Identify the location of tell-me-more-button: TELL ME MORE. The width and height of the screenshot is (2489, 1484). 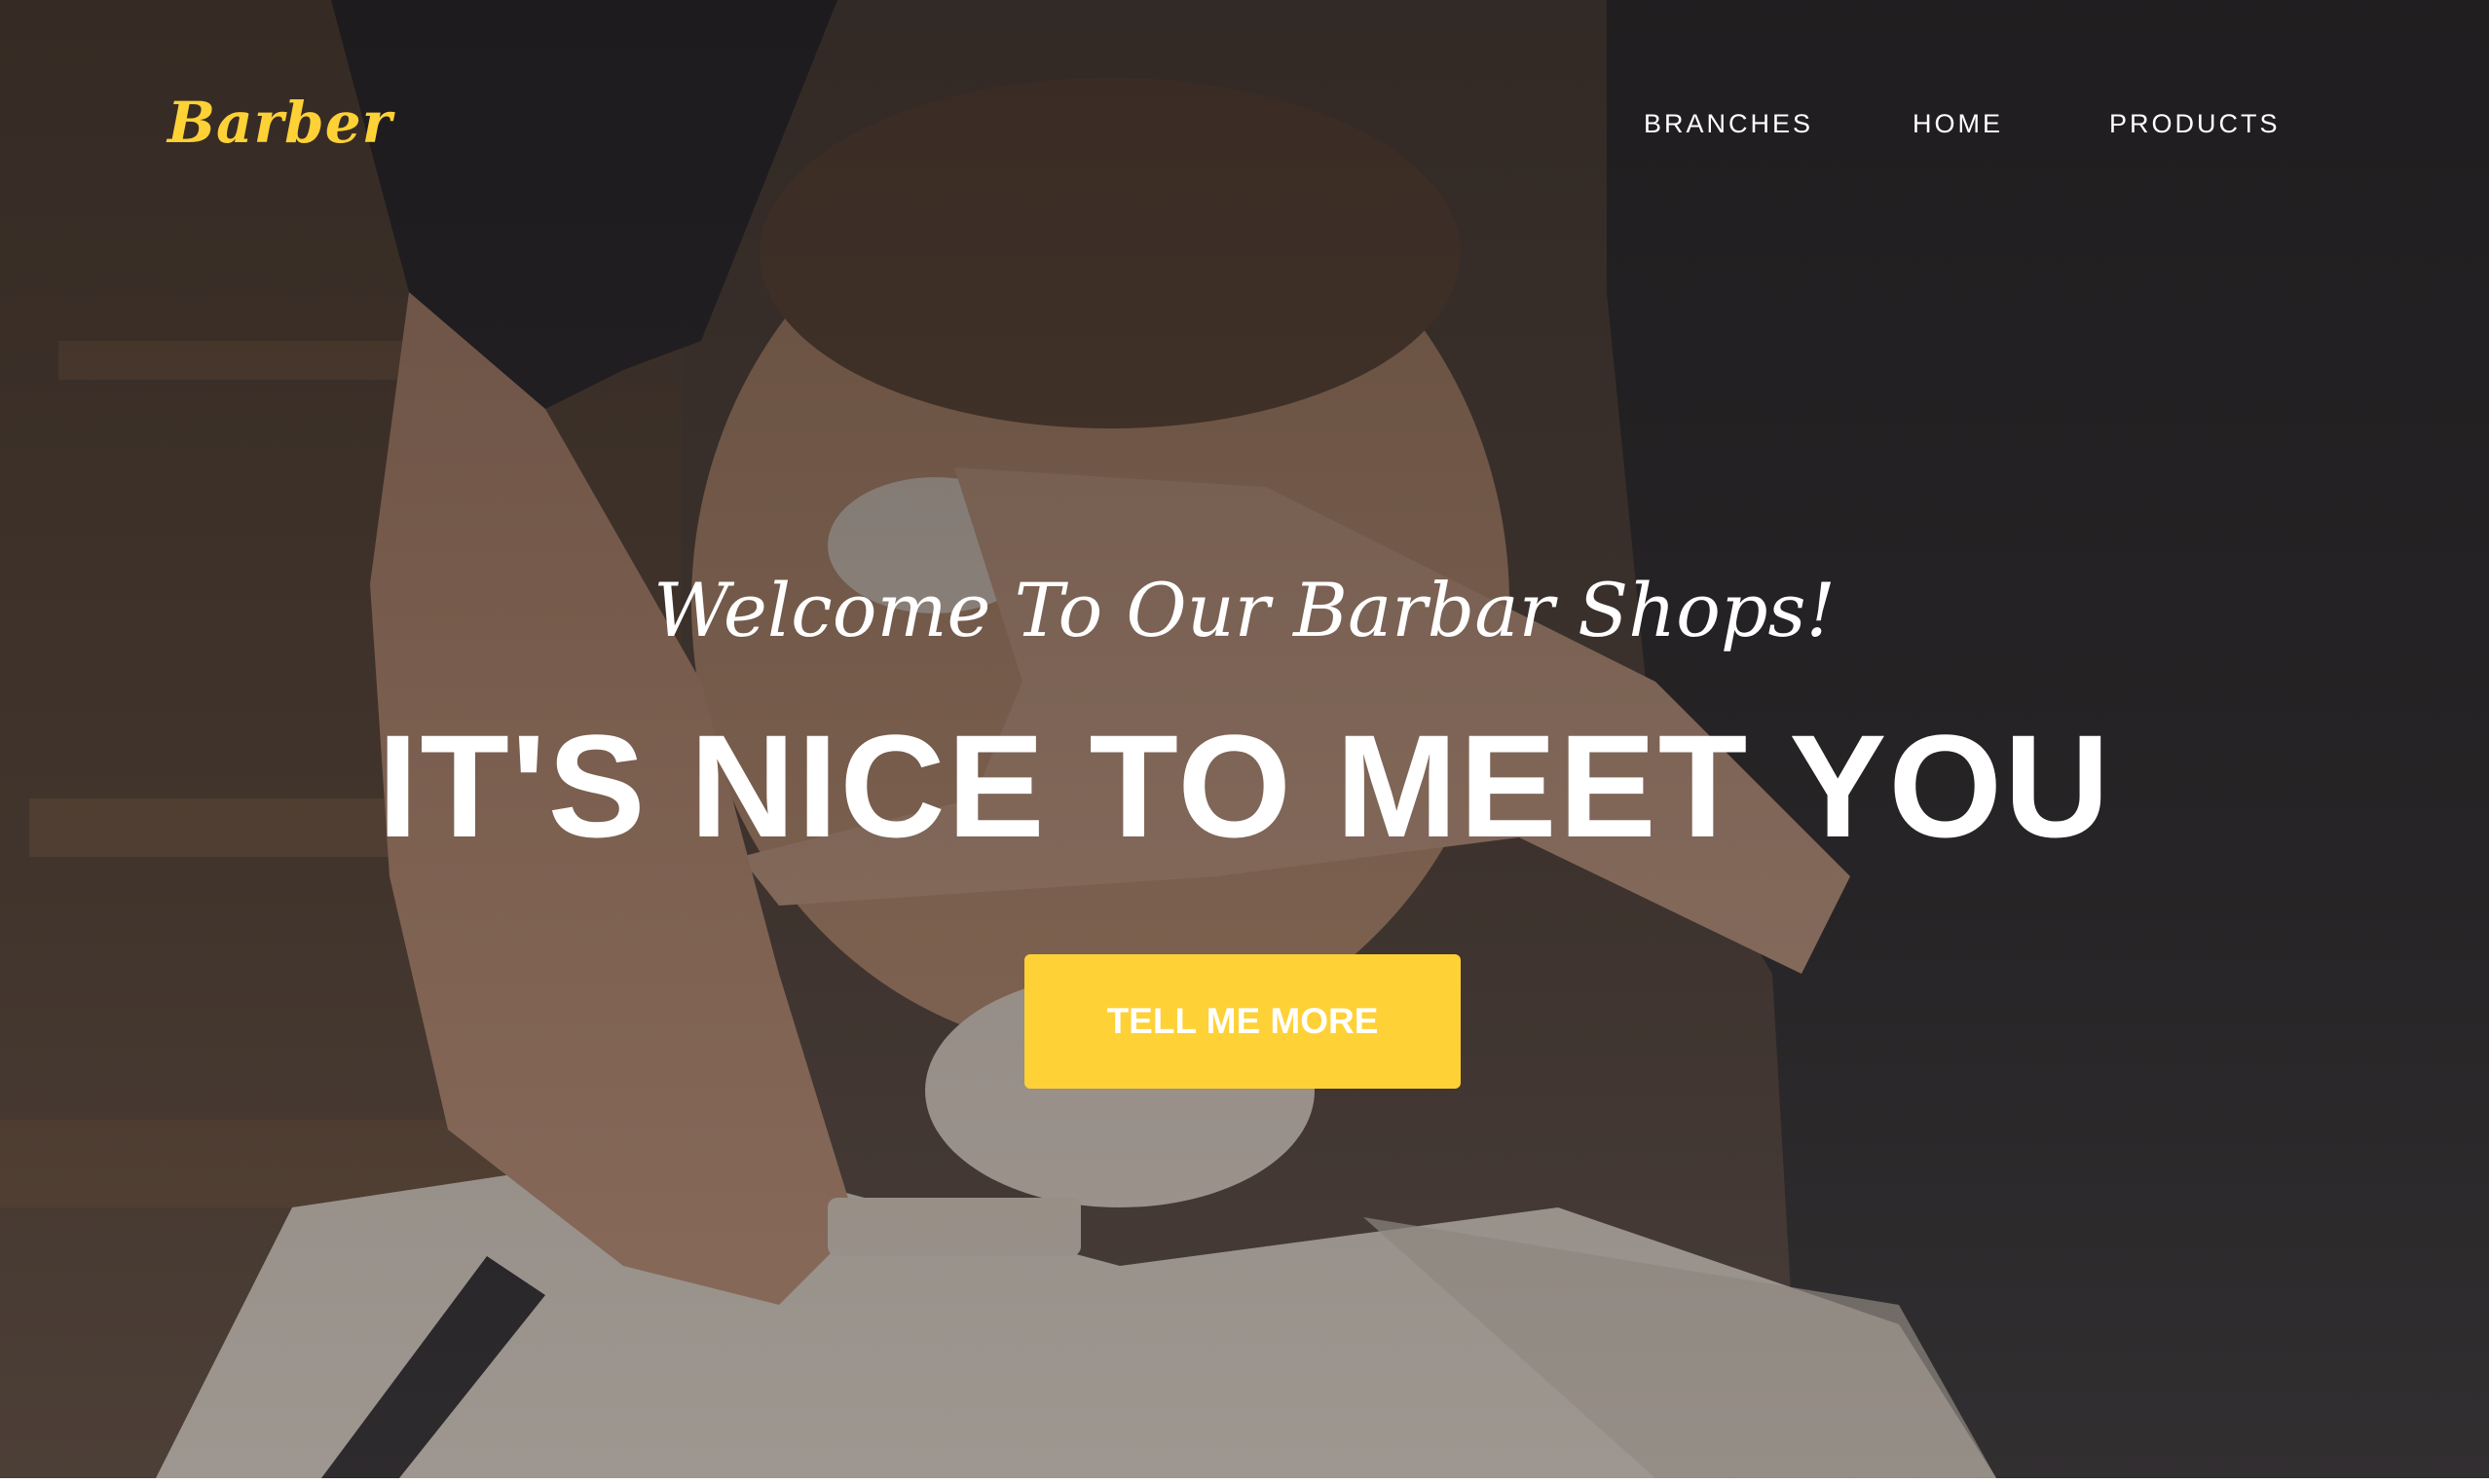
(1242, 1021).